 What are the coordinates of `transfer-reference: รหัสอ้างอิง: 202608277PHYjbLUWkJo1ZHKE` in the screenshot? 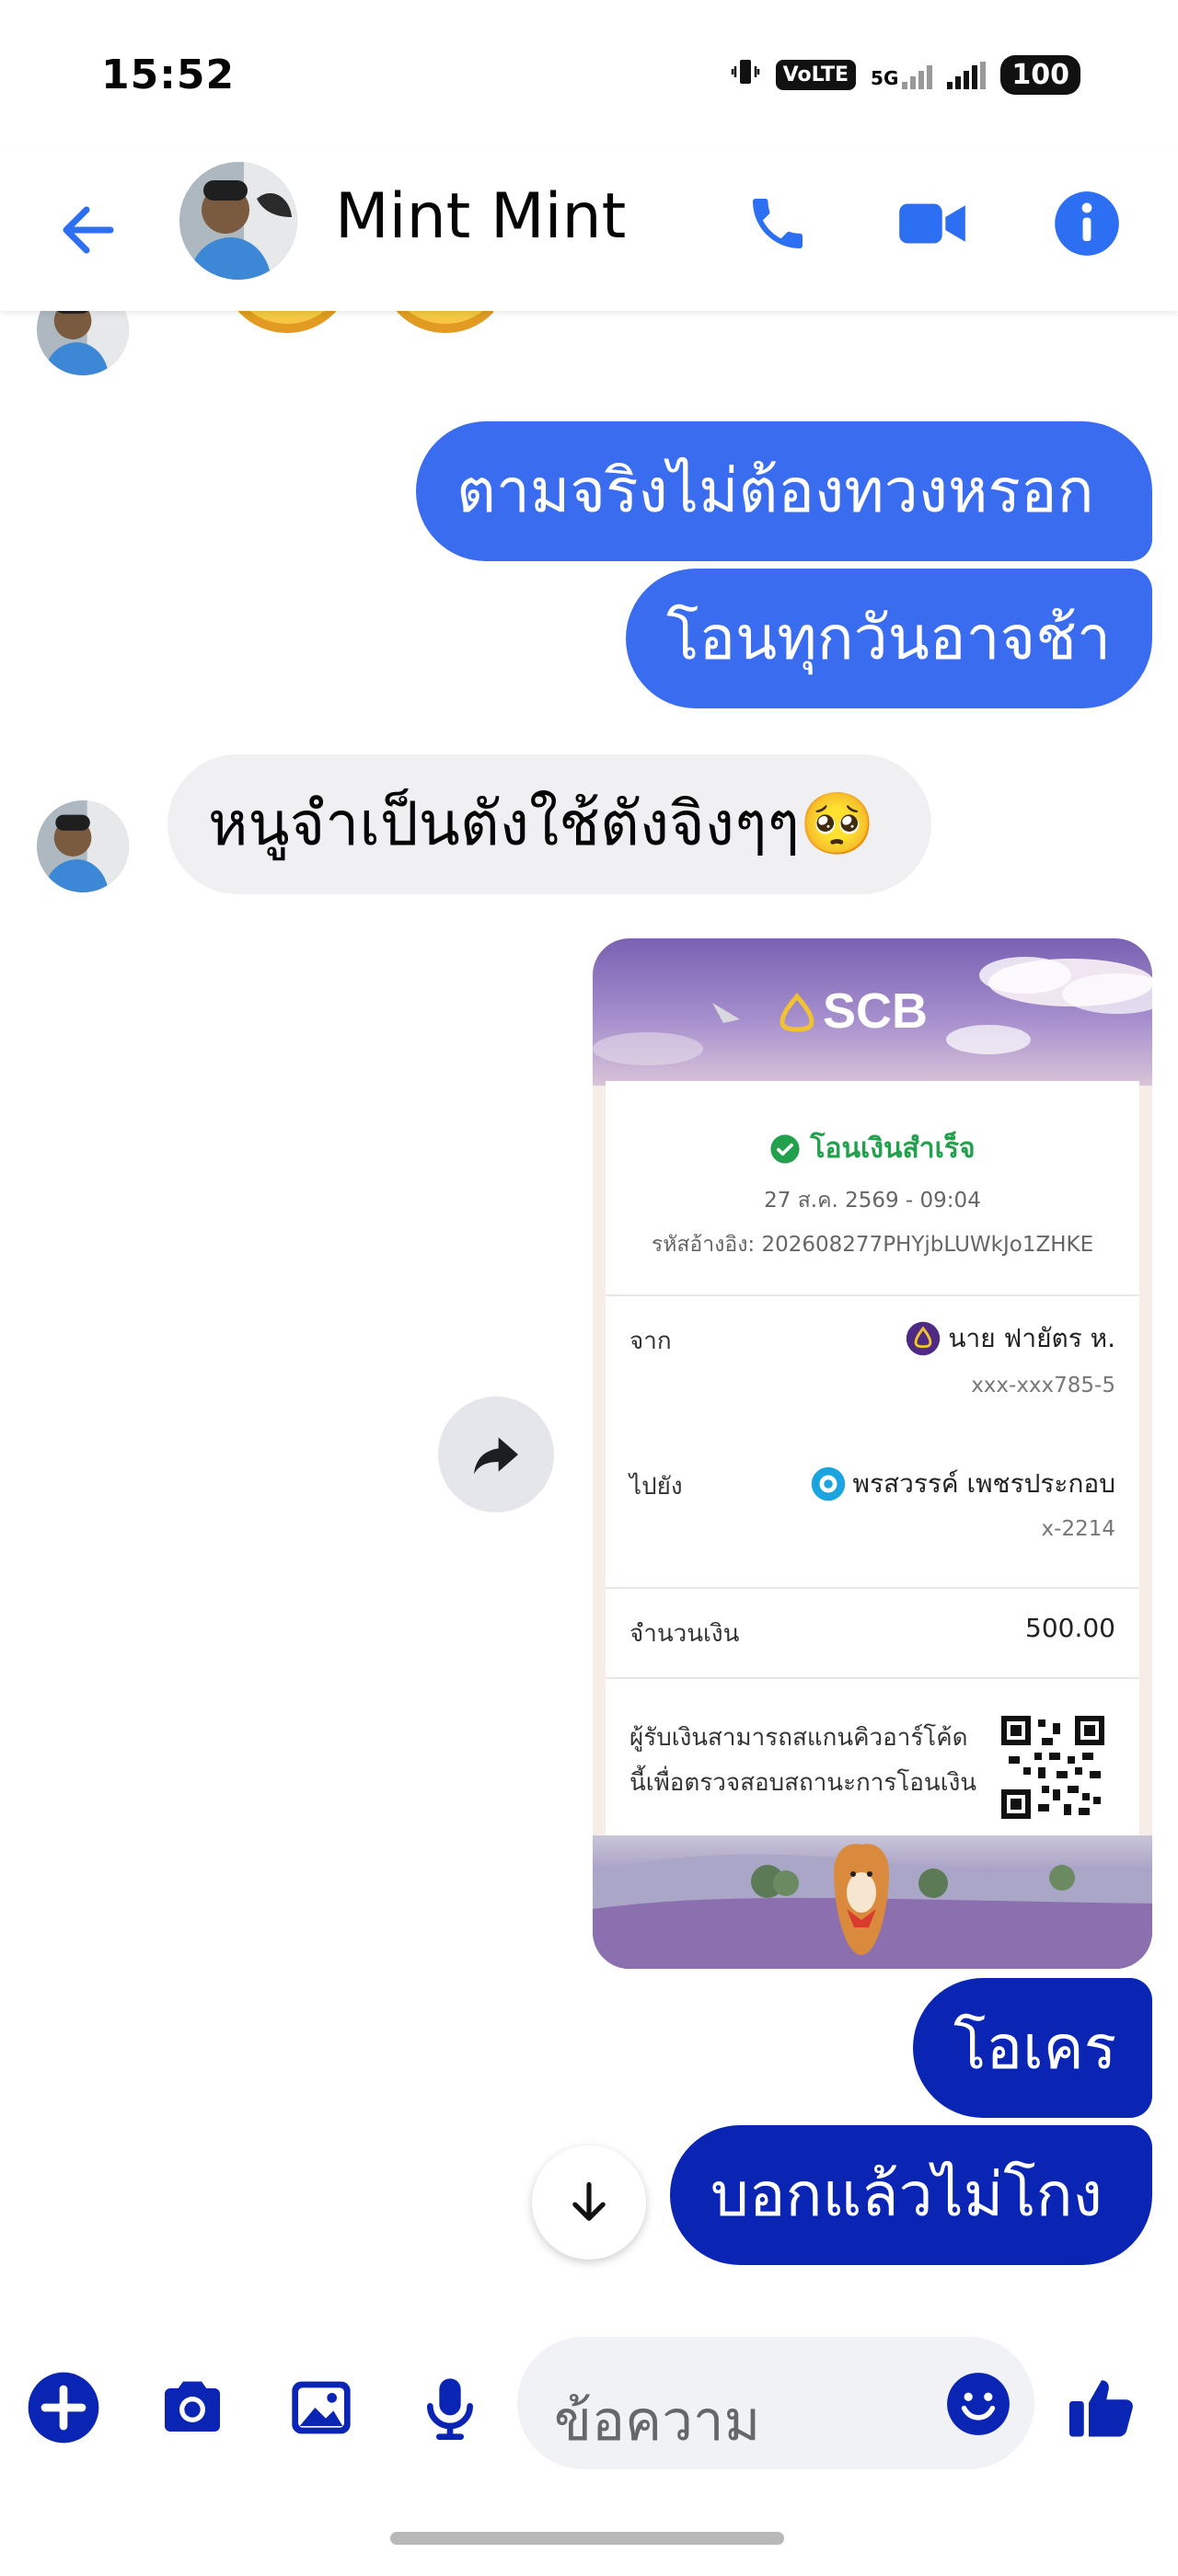 It's located at (872, 1245).